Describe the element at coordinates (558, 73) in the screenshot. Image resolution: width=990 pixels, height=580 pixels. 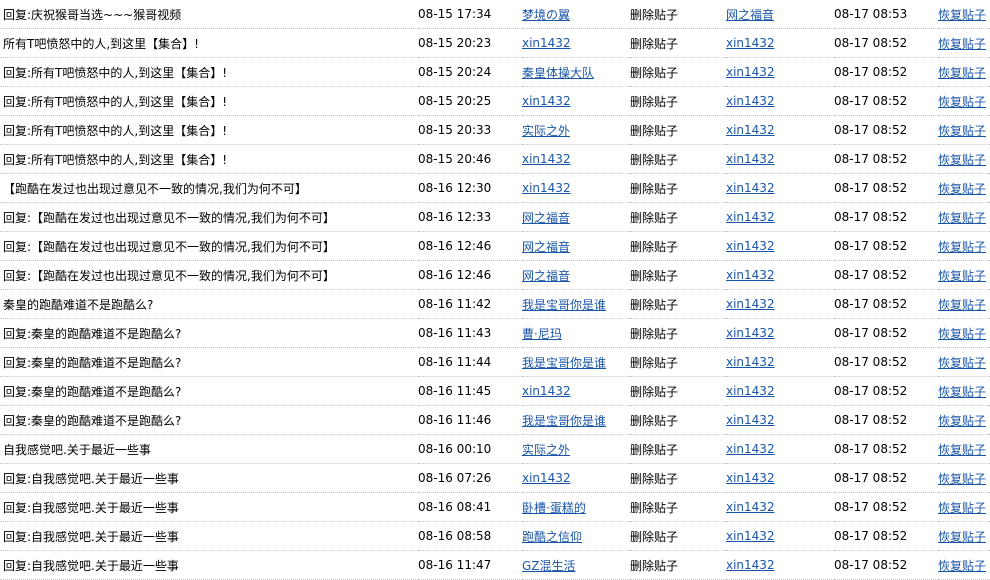
I see `author-link: 秦皇体操大队` at that location.